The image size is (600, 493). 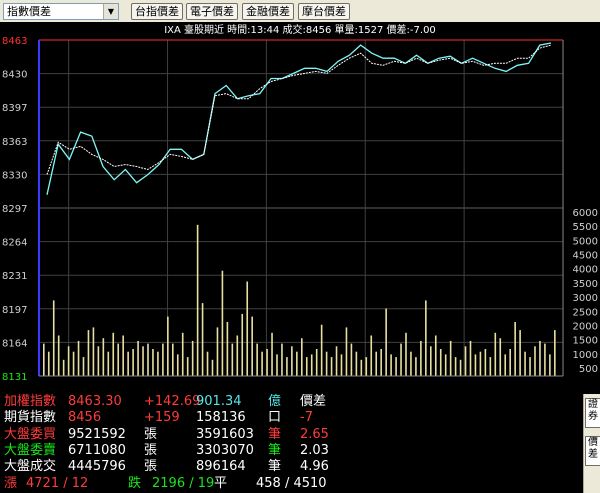 What do you see at coordinates (585, 312) in the screenshot?
I see `volume-tick-label: 2500` at bounding box center [585, 312].